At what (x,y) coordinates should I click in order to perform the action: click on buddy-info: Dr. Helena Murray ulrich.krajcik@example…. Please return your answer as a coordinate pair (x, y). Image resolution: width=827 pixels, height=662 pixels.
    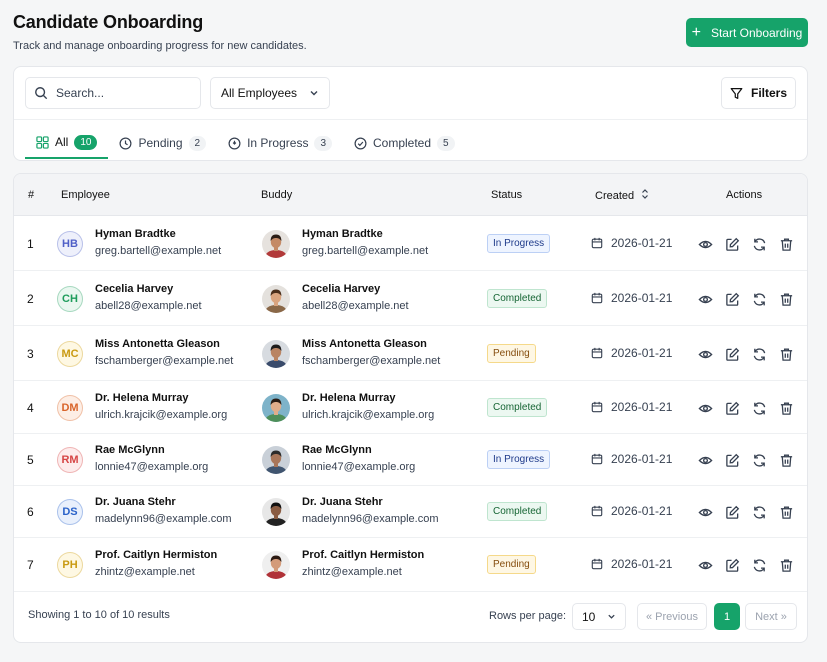
    Looking at the image, I should click on (368, 406).